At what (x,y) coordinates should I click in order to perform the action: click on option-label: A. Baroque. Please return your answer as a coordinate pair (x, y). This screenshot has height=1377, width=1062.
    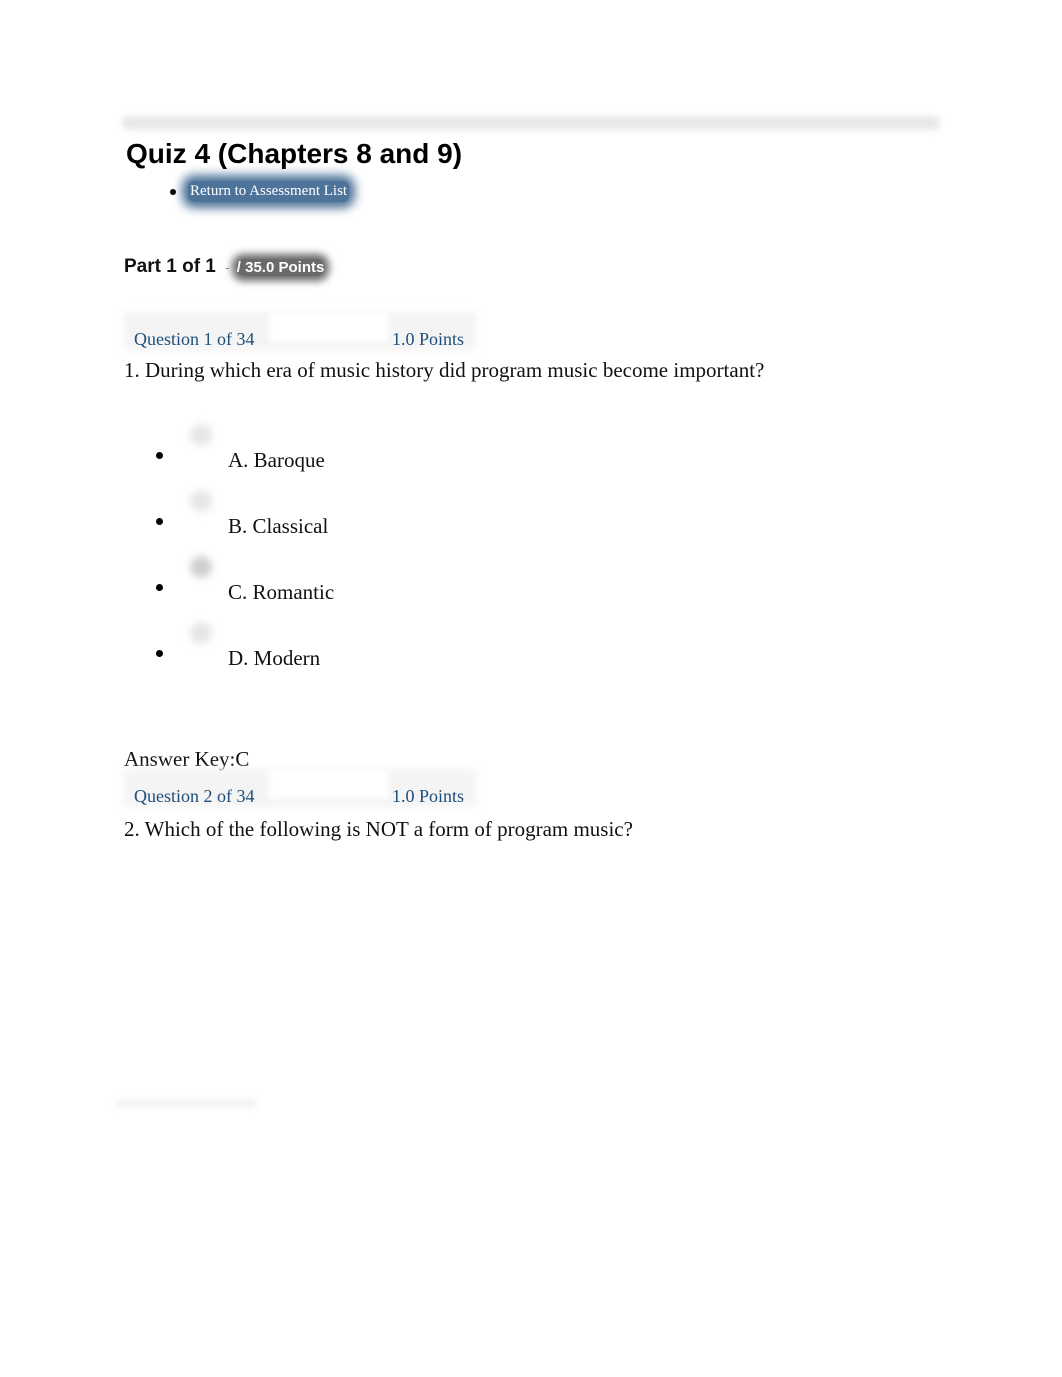
    Looking at the image, I should click on (276, 460).